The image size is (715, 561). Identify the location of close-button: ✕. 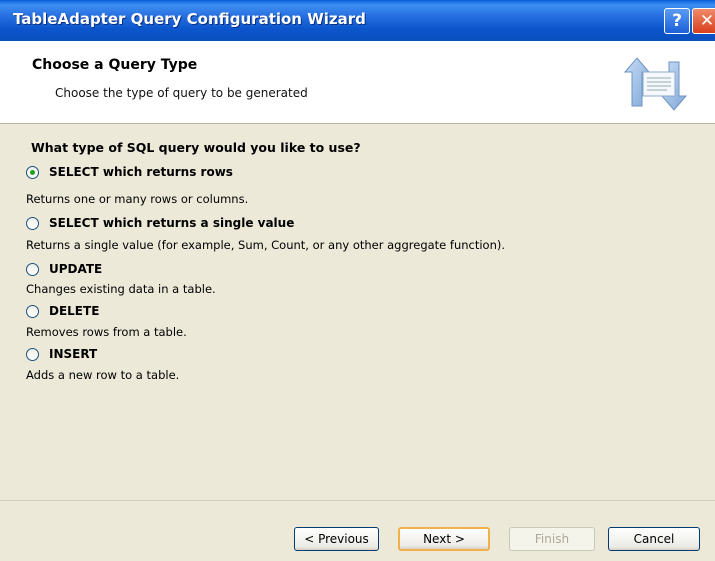
(703, 21).